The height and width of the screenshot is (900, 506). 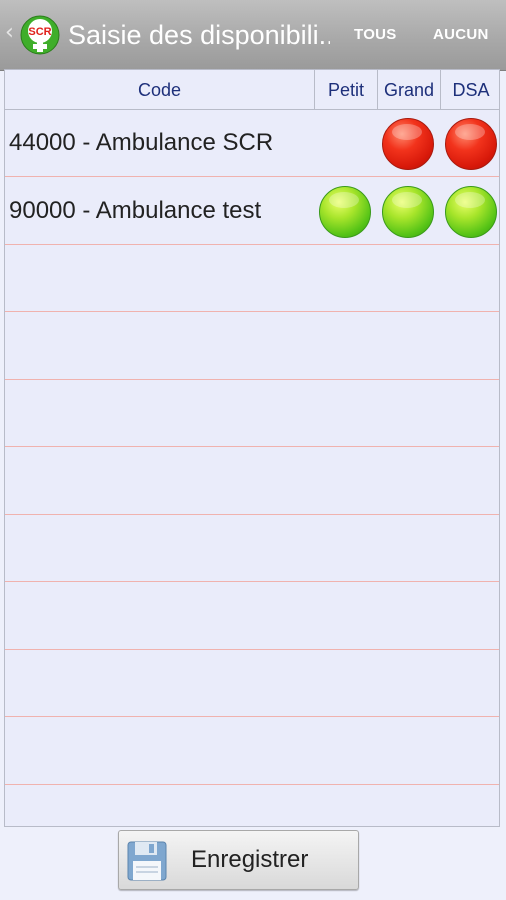 I want to click on vehicle-label: 90000 - Ambulance test, so click(x=135, y=210).